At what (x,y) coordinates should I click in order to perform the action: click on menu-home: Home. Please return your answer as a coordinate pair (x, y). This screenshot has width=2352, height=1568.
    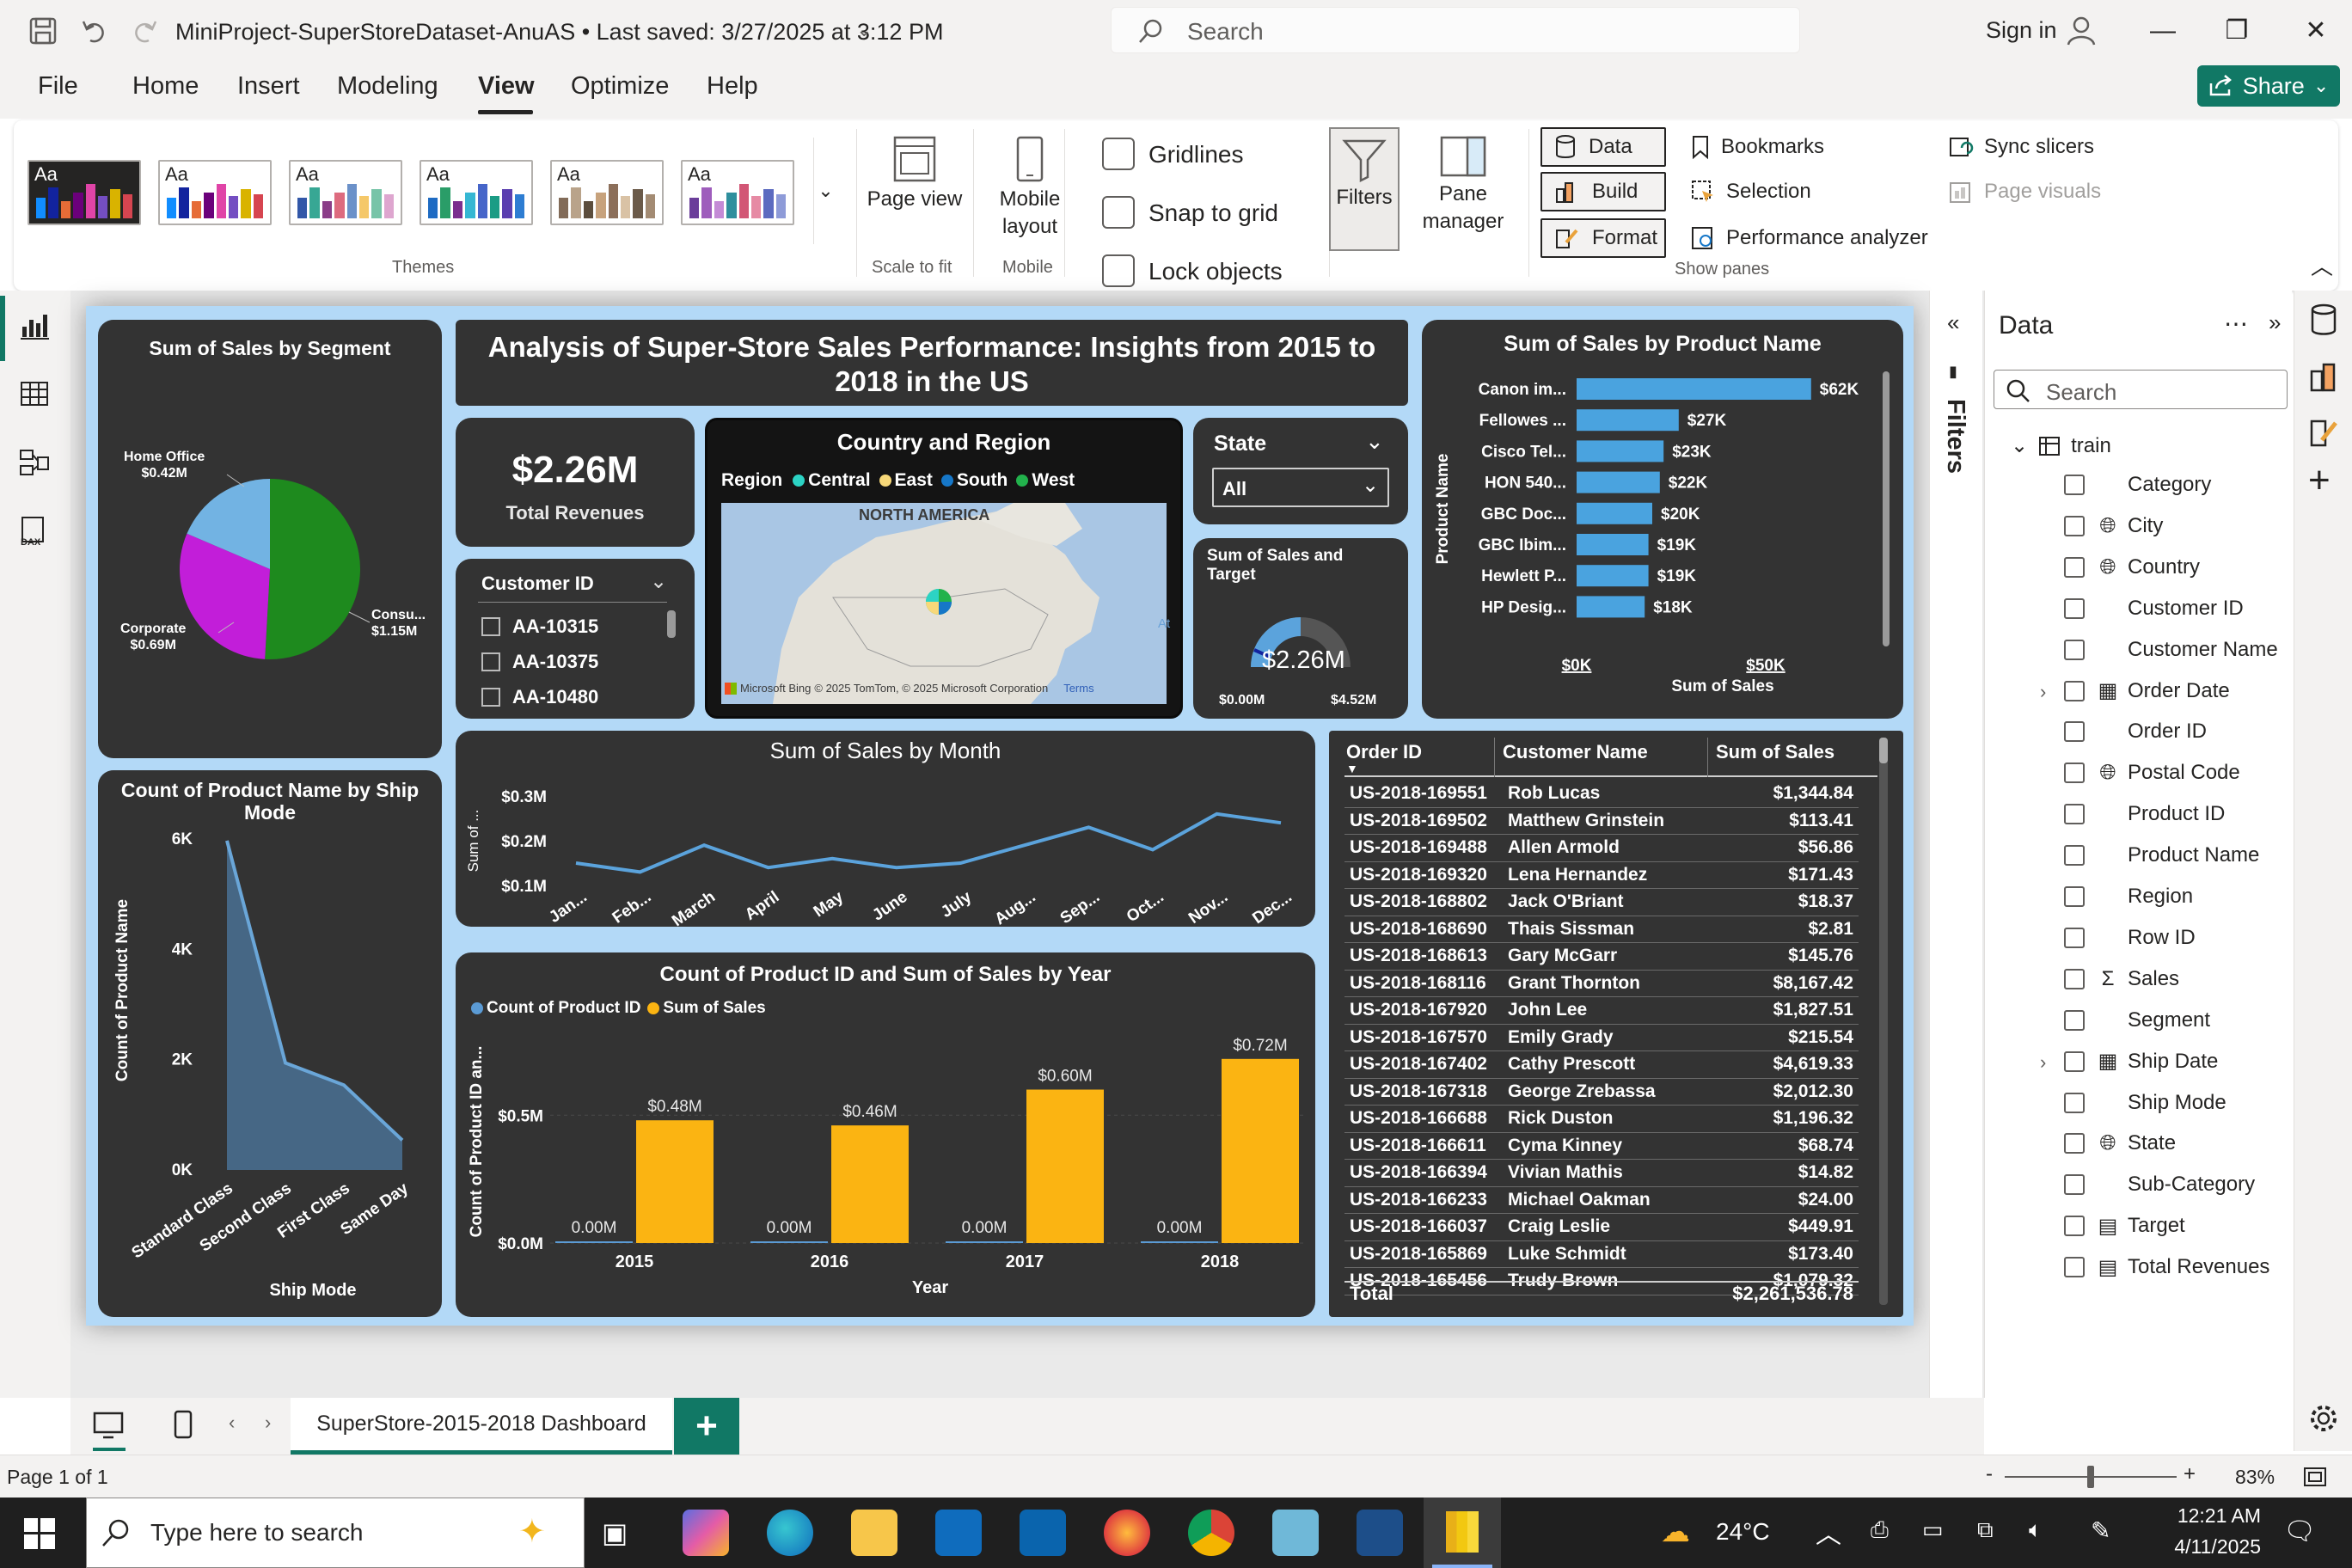
    Looking at the image, I should click on (165, 86).